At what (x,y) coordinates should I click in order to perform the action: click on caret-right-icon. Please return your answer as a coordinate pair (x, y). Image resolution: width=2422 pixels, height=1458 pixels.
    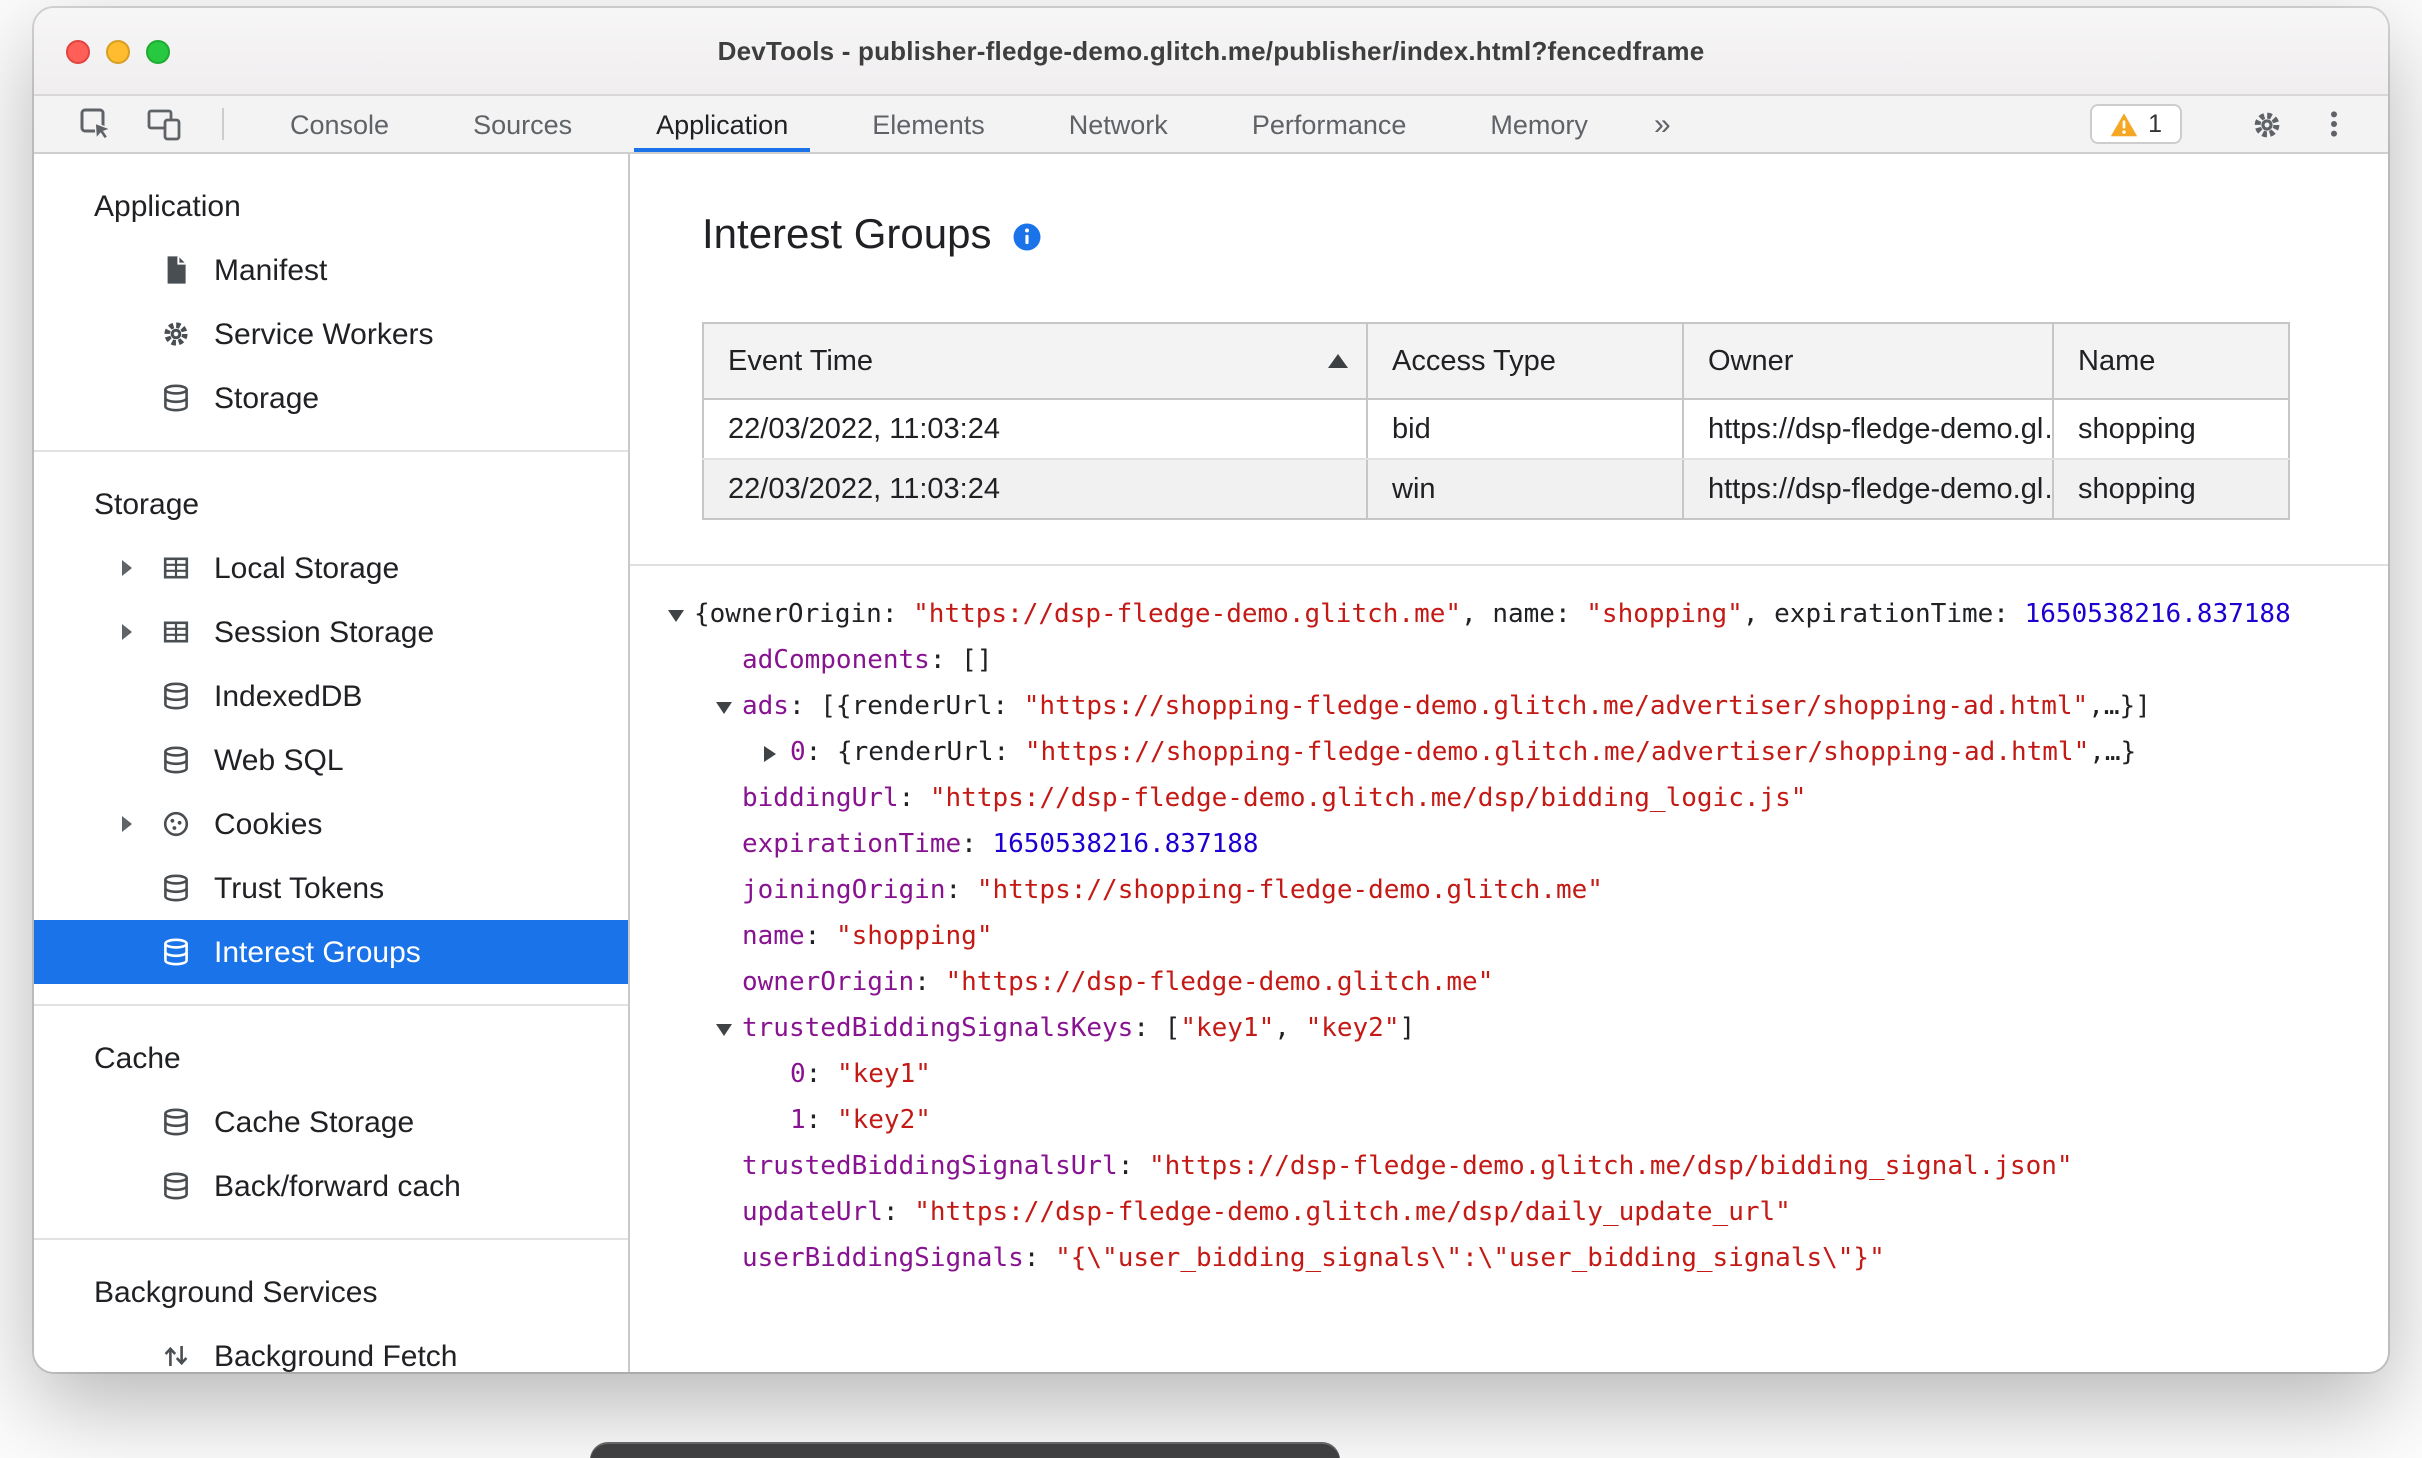
    Looking at the image, I should click on (770, 753).